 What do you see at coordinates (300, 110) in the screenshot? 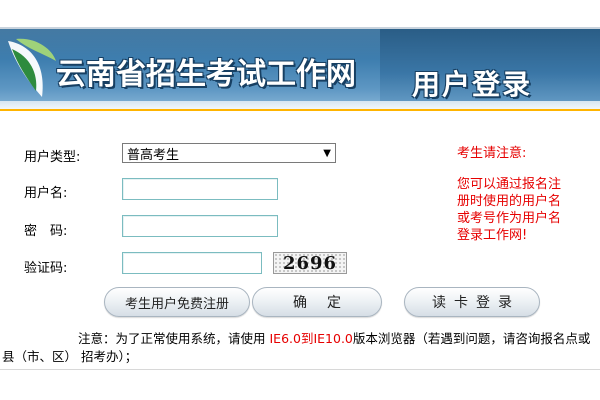
I see `banner-underline` at bounding box center [300, 110].